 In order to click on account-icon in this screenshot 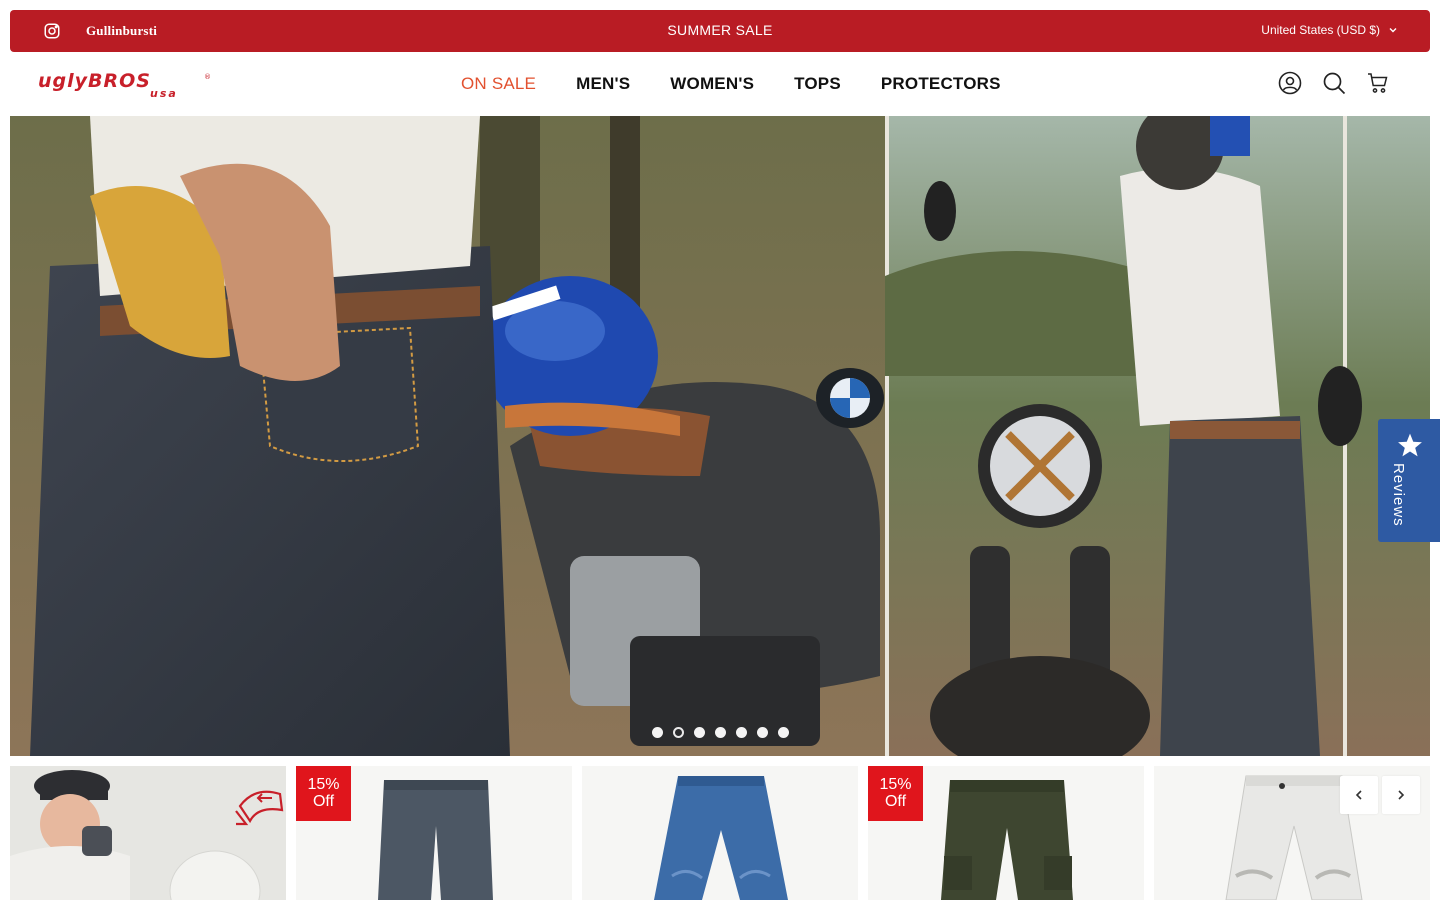, I will do `click(1290, 83)`.